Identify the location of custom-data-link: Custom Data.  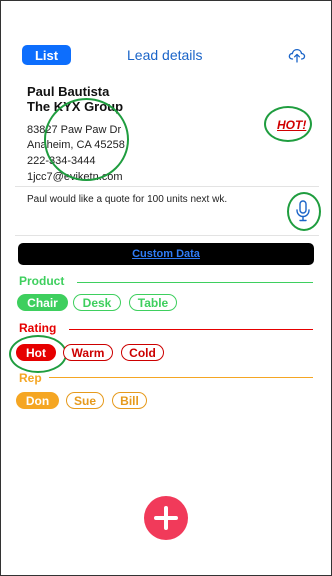
(166, 254).